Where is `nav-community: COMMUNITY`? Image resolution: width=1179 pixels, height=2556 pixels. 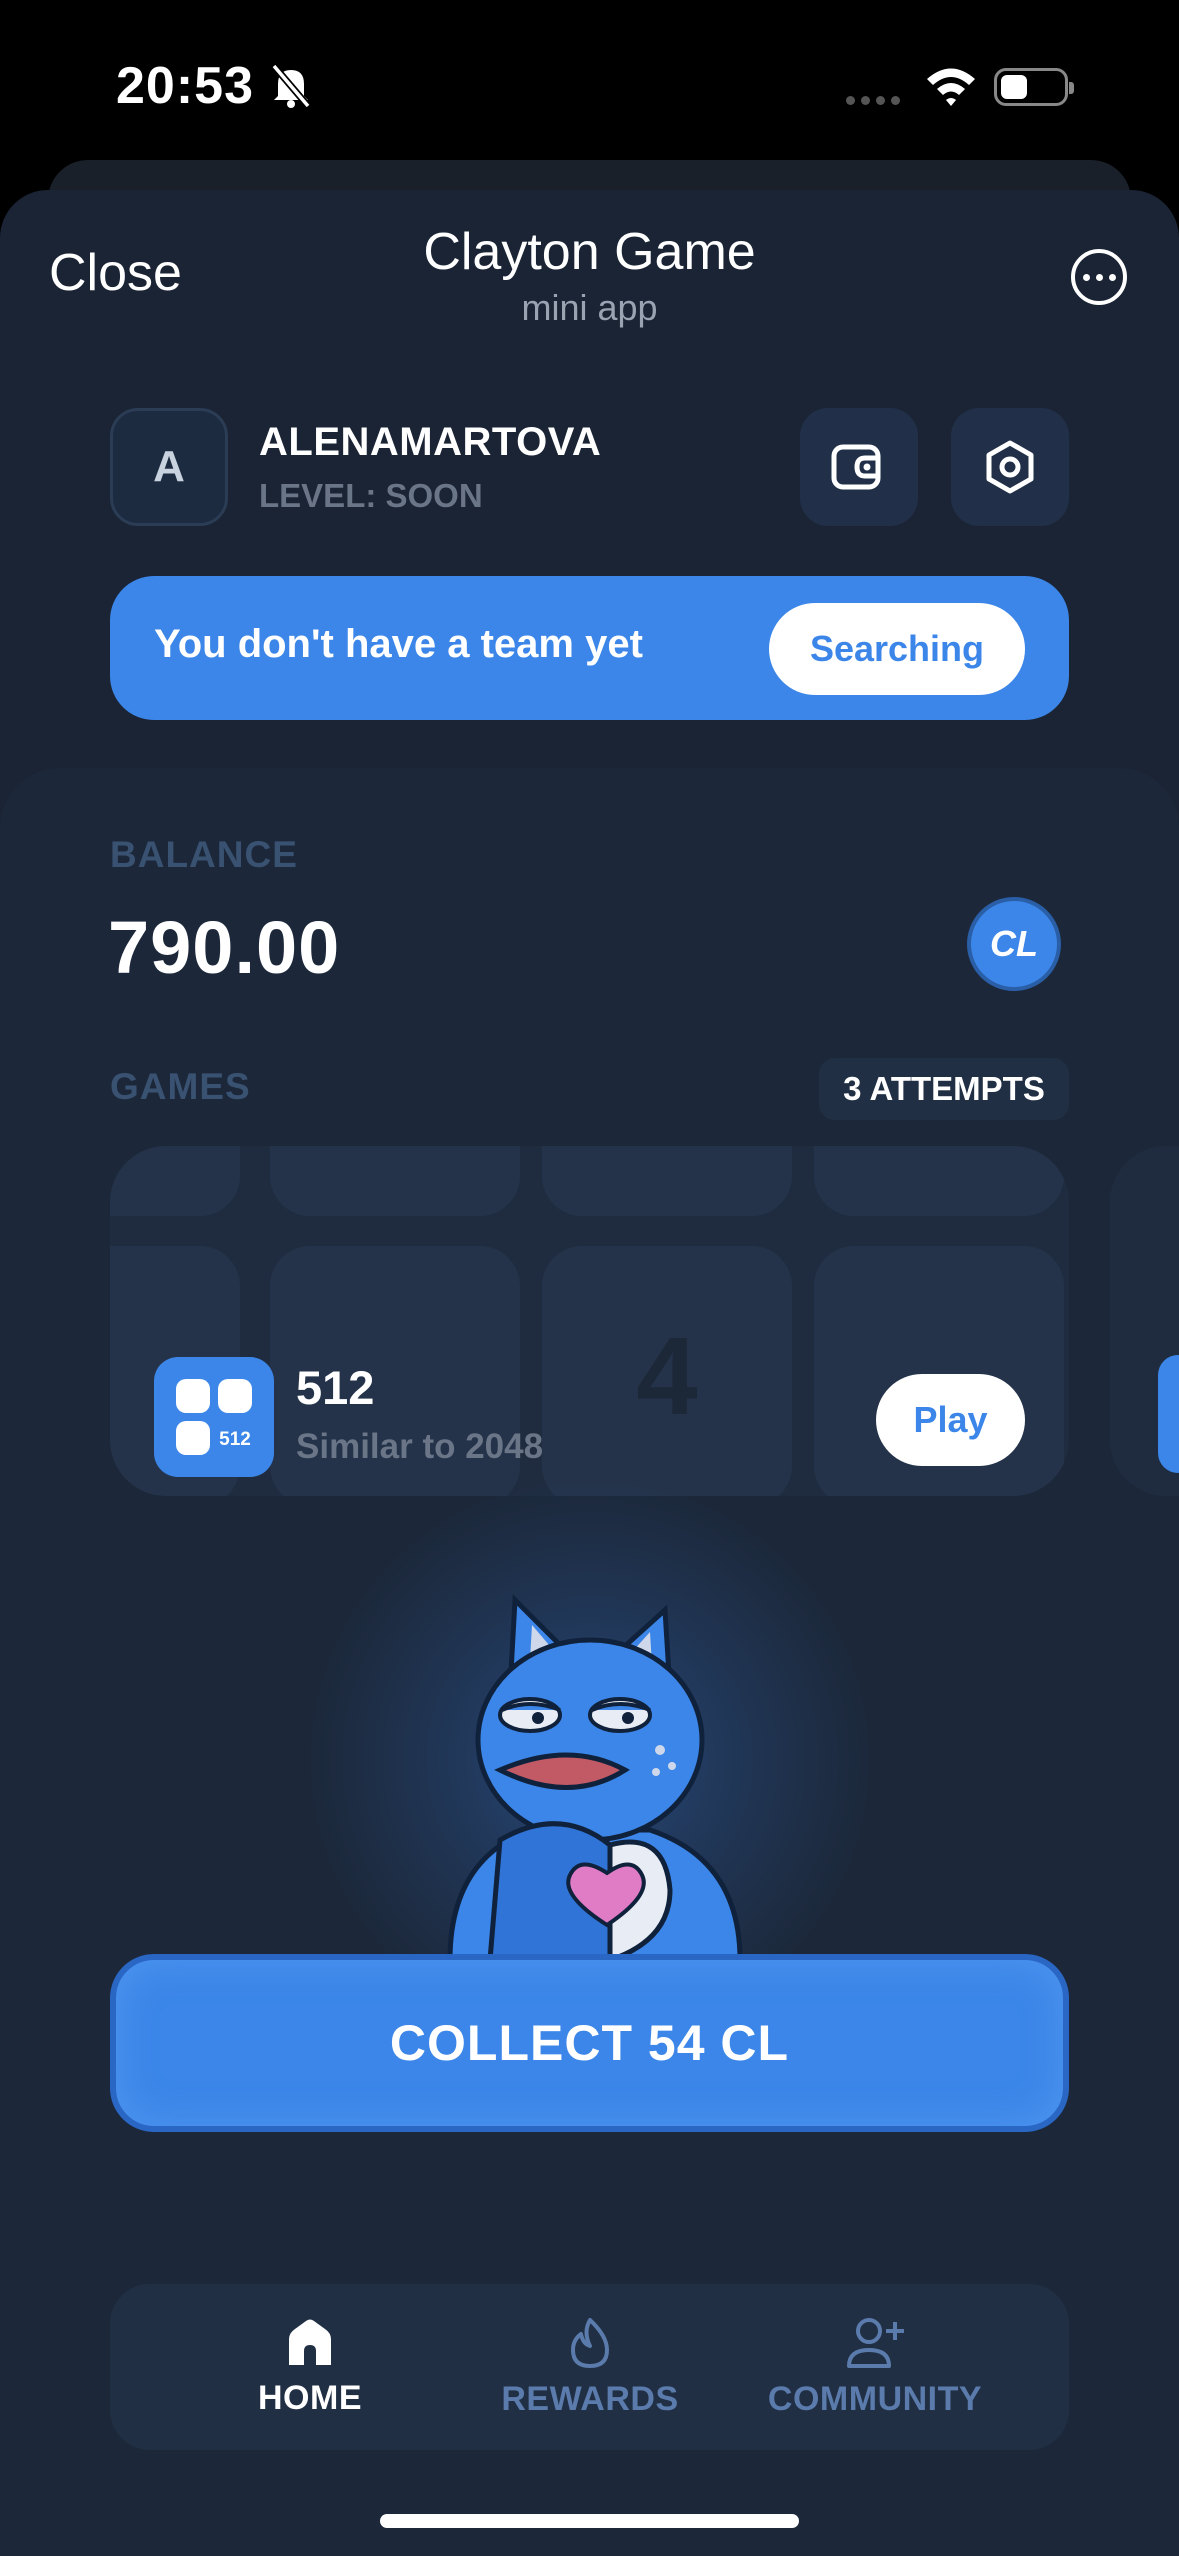
nav-community: COMMUNITY is located at coordinates (875, 2367).